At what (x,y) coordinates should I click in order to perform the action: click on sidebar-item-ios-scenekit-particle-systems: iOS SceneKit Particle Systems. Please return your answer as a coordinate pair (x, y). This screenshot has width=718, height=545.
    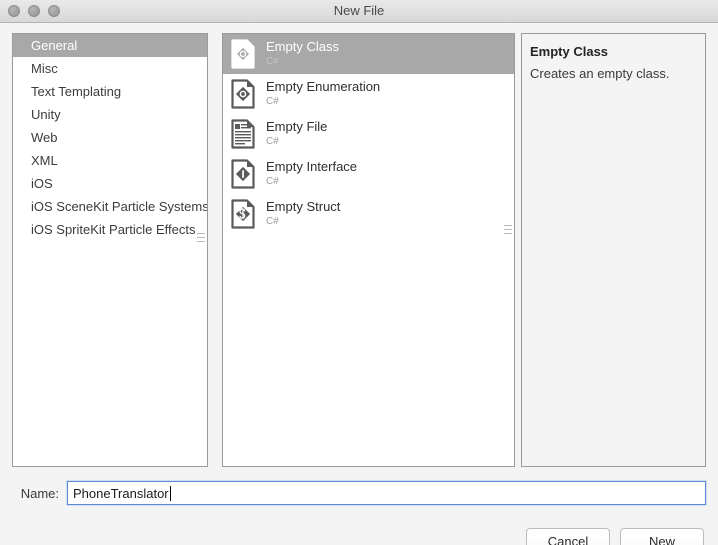
    Looking at the image, I should click on (110, 206).